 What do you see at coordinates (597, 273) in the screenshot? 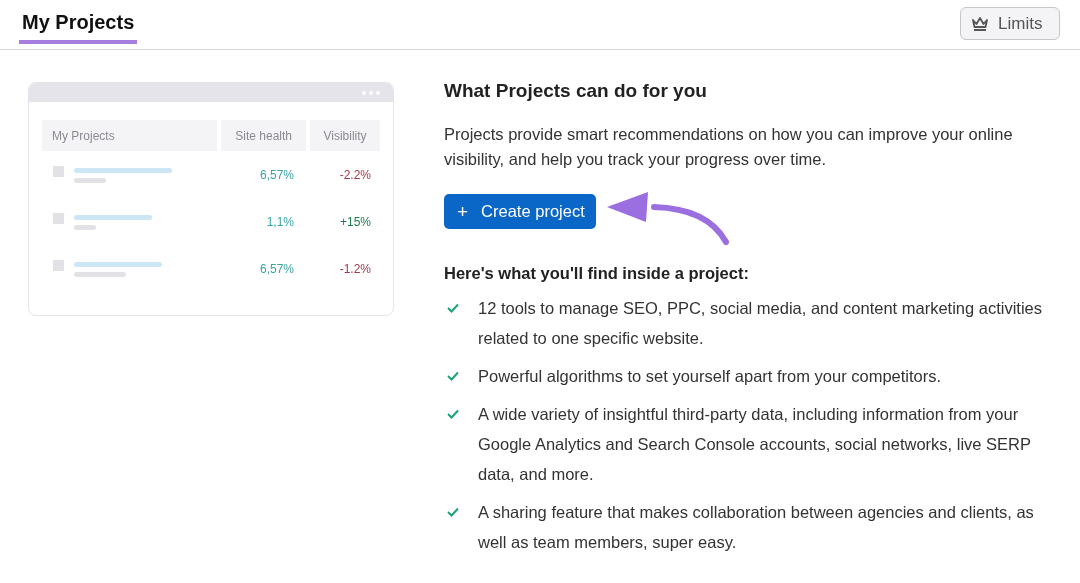
I see `list-title: Here's what you'll find inside a project:` at bounding box center [597, 273].